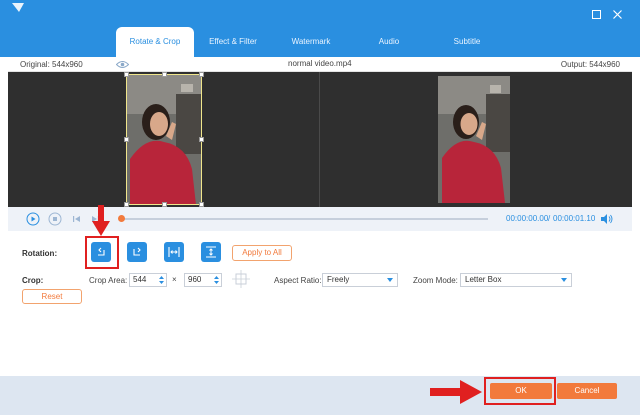 This screenshot has width=640, height=415. What do you see at coordinates (389, 42) in the screenshot?
I see `tab-audio: Audio` at bounding box center [389, 42].